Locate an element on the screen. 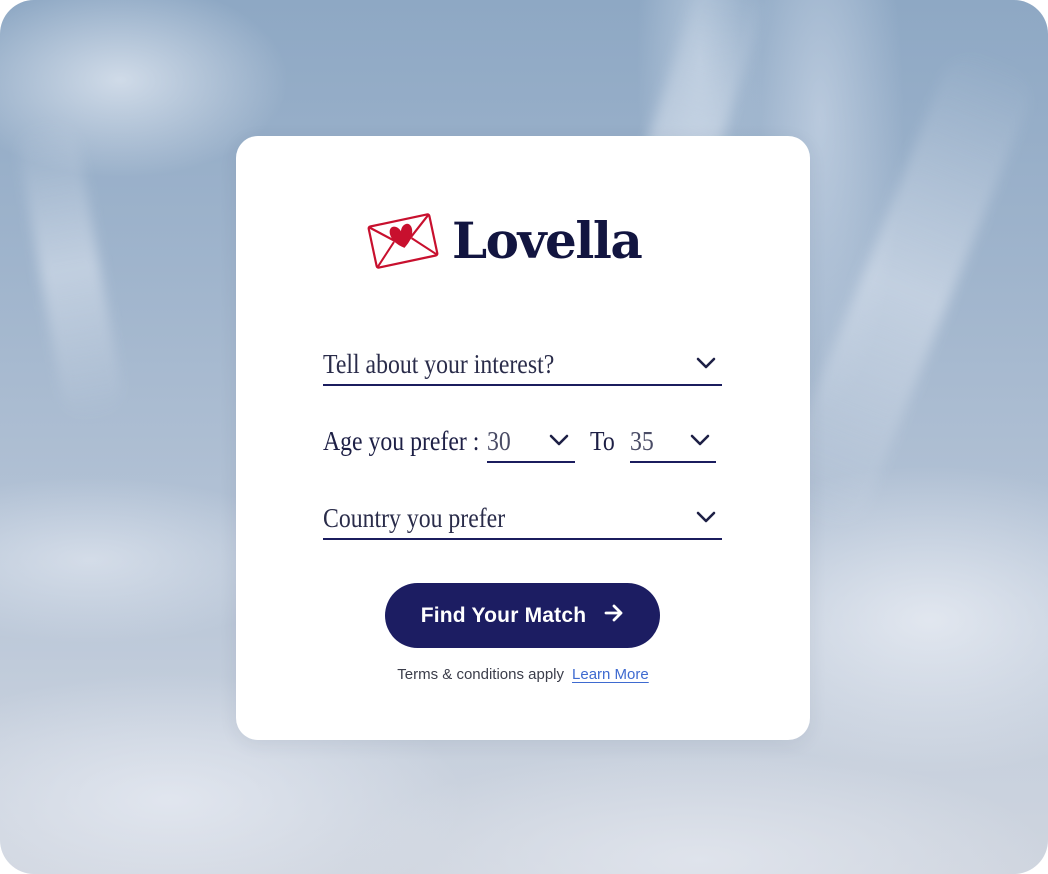 The image size is (1048, 874). find-your-match-label: Find Your Match is located at coordinates (503, 615).